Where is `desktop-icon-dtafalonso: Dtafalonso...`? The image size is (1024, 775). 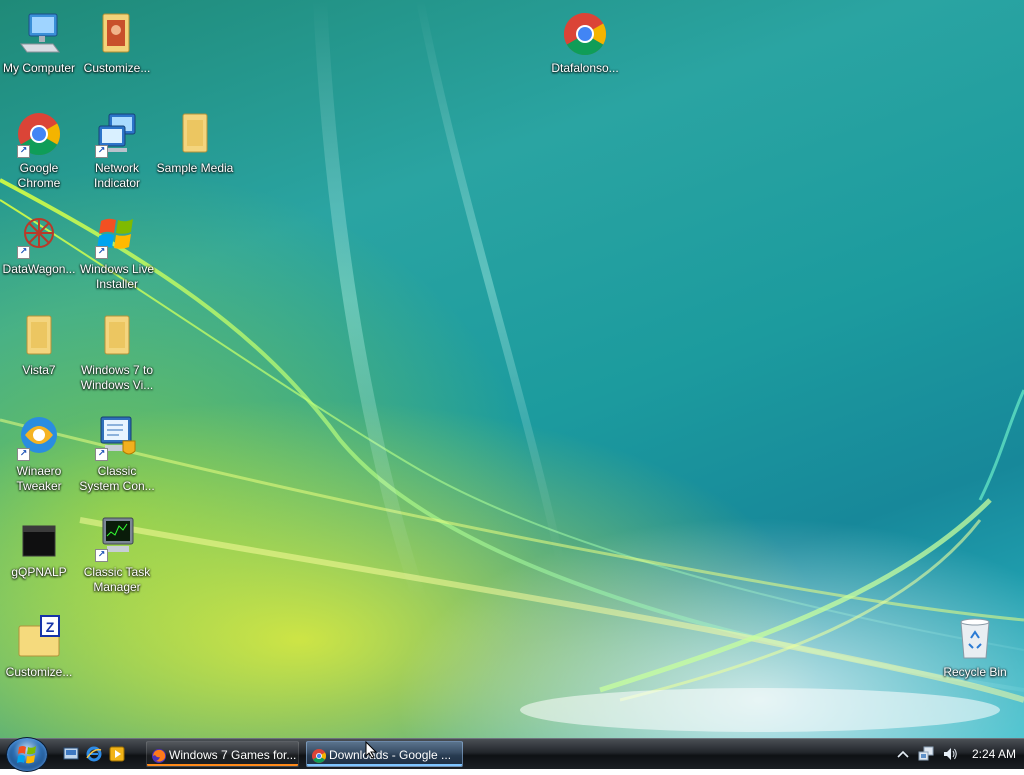
desktop-icon-dtafalonso: Dtafalonso... is located at coordinates (585, 43).